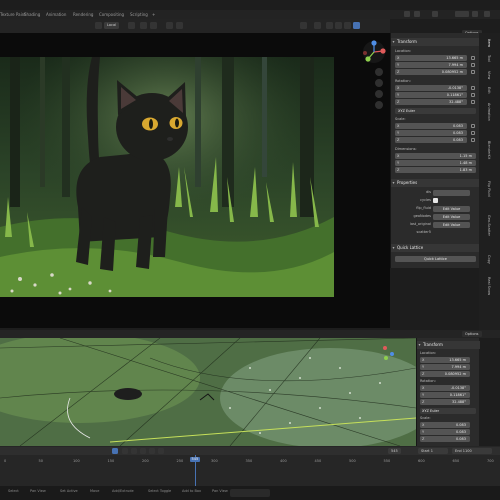 The width and height of the screenshot is (500, 500). Describe the element at coordinates (394, 451) in the screenshot. I see `current-frame-field: 545` at that location.